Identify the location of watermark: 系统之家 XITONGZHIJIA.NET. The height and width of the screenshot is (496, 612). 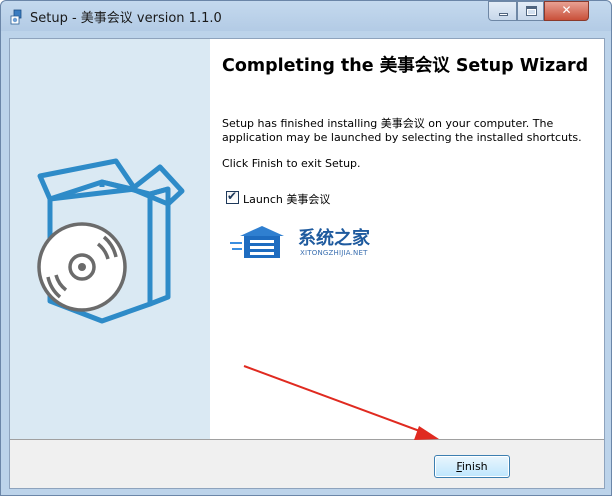
(310, 244).